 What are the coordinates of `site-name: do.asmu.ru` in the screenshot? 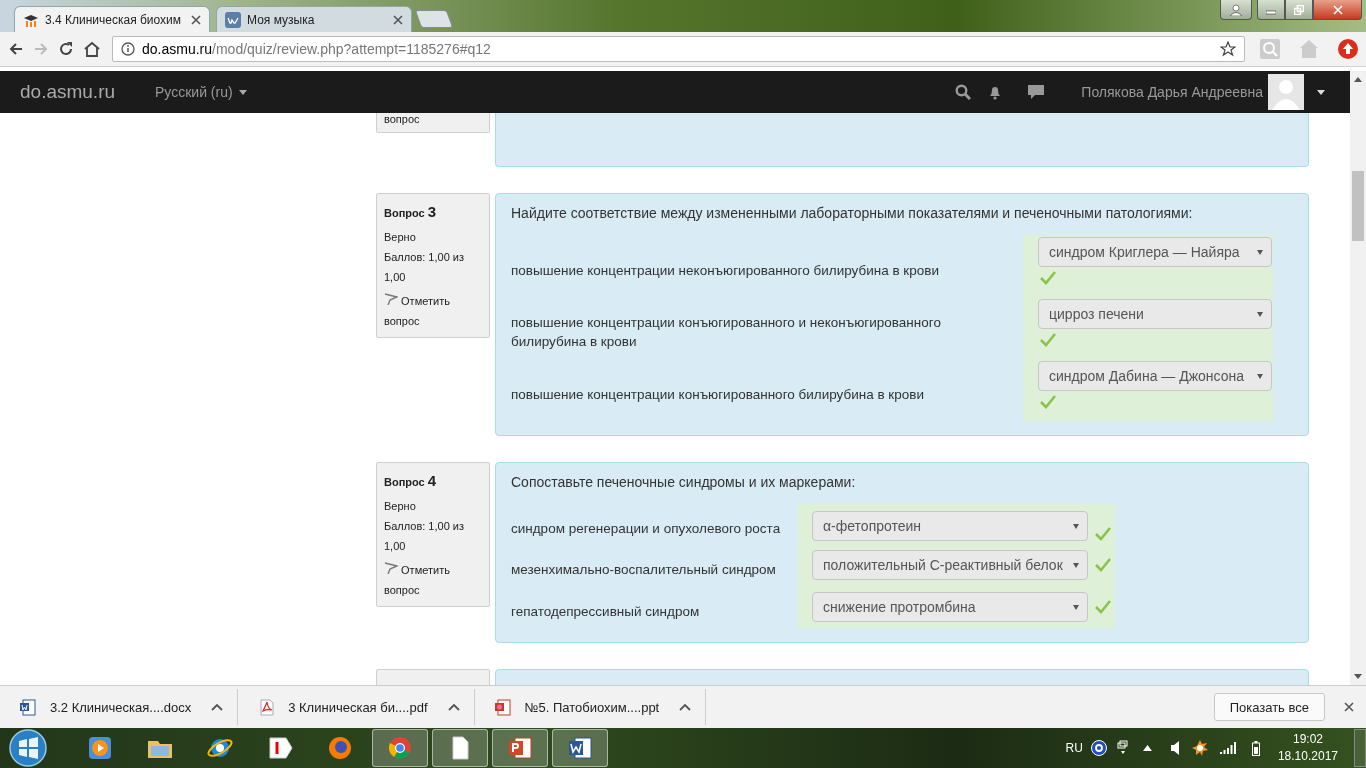 It's located at (87, 92).